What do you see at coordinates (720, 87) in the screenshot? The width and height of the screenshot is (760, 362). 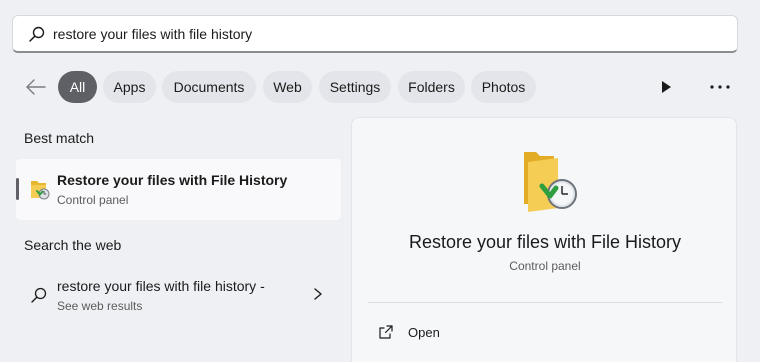 I see `more-icon` at bounding box center [720, 87].